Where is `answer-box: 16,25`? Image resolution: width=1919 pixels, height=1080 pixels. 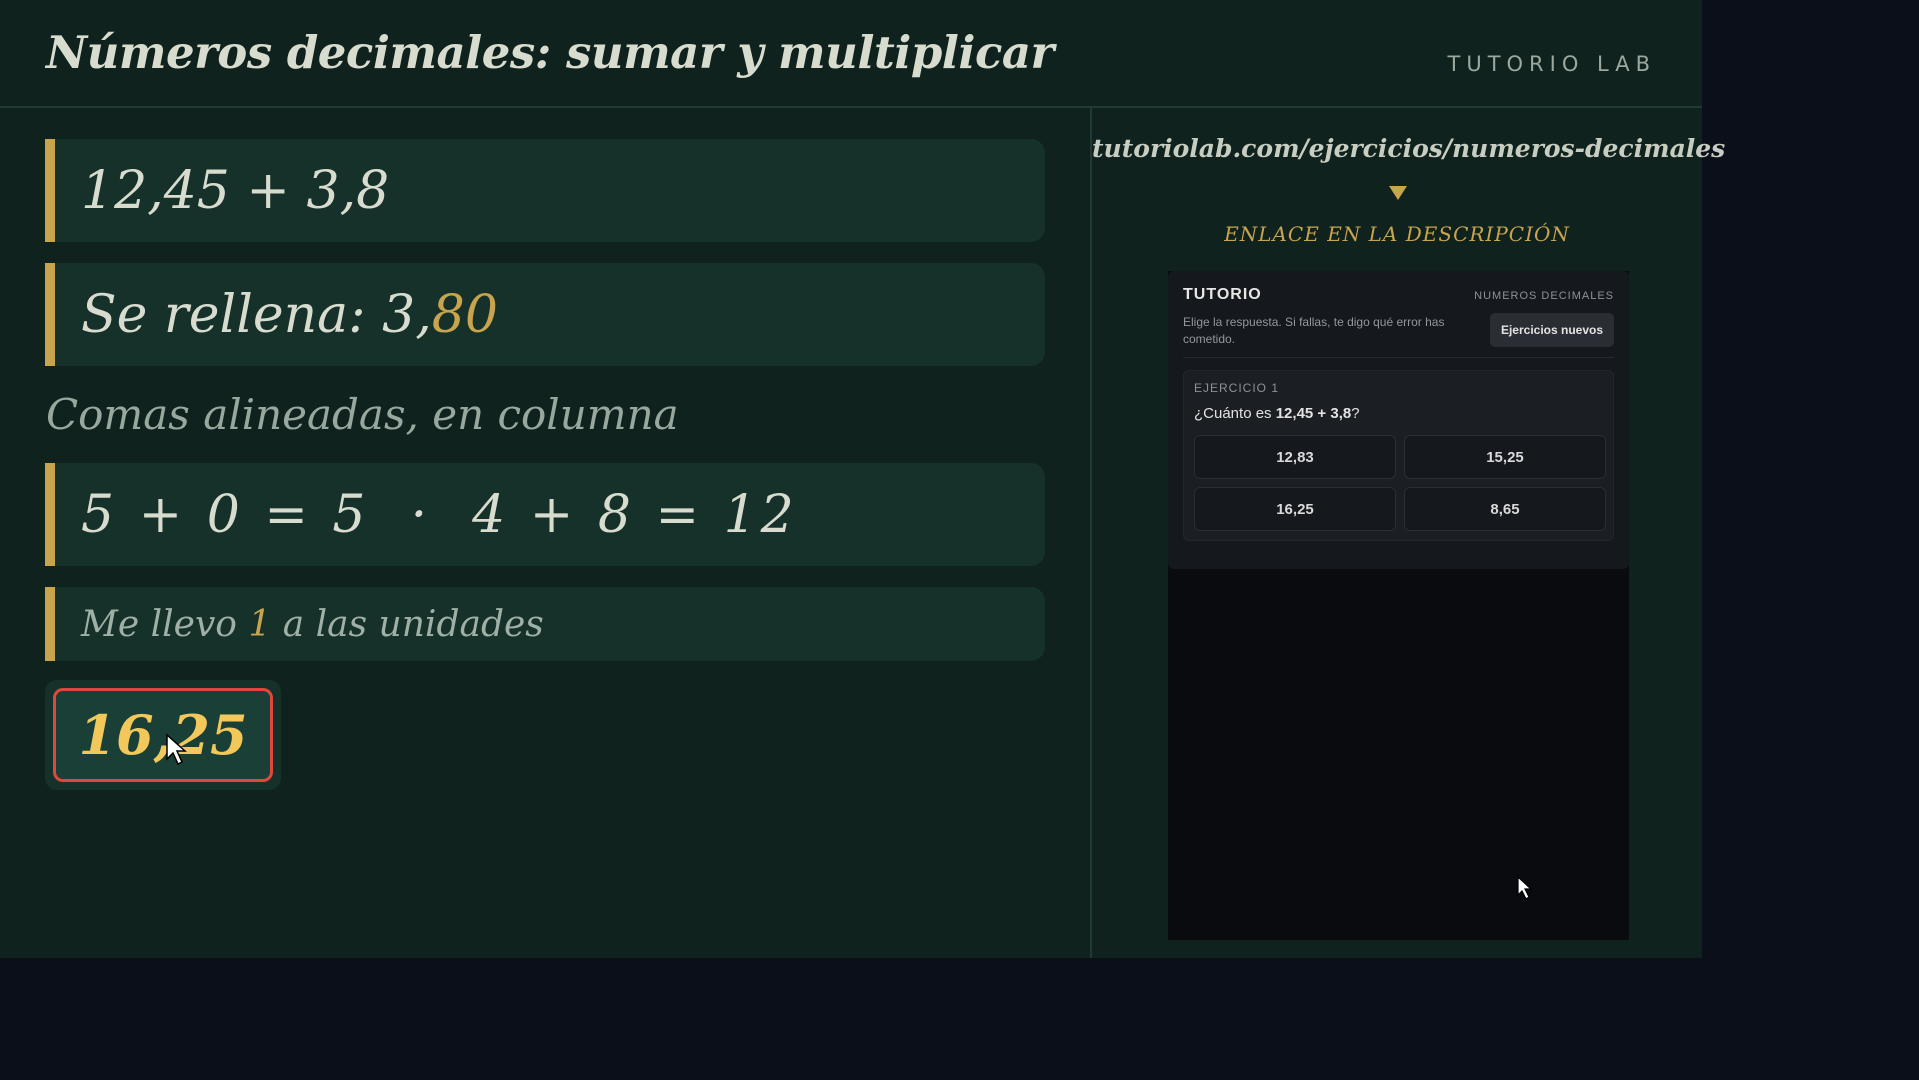 answer-box: 16,25 is located at coordinates (163, 735).